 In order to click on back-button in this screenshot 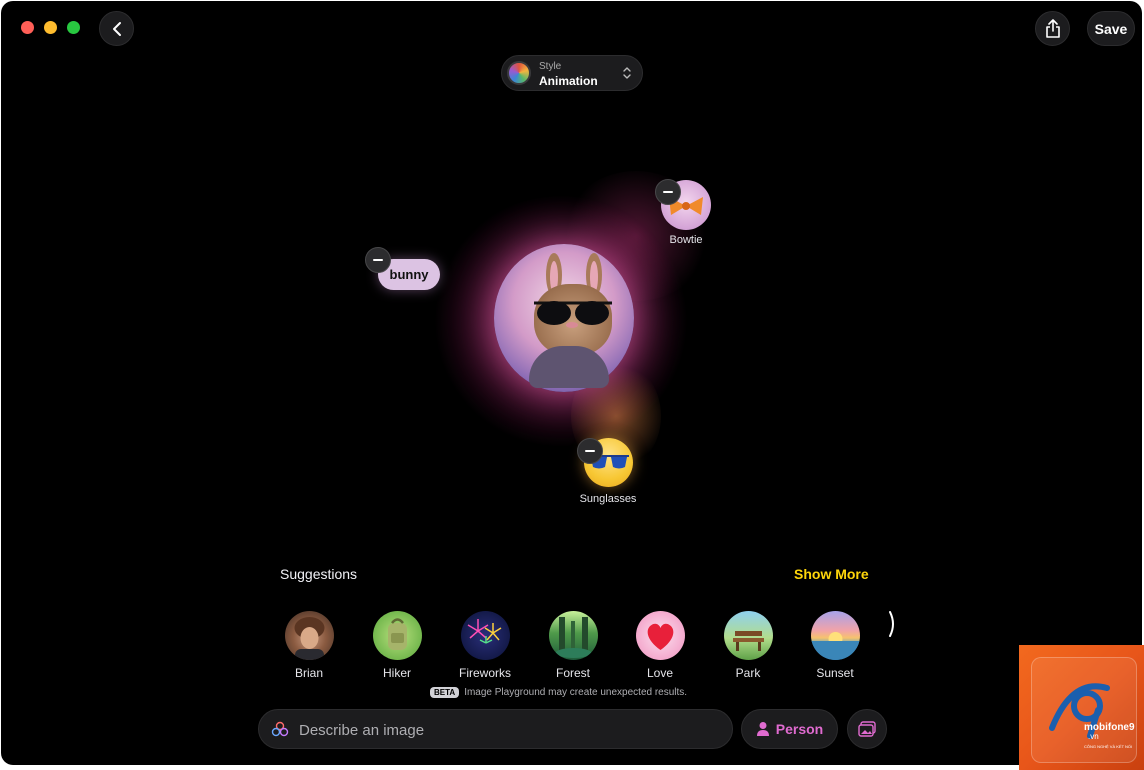, I will do `click(116, 28)`.